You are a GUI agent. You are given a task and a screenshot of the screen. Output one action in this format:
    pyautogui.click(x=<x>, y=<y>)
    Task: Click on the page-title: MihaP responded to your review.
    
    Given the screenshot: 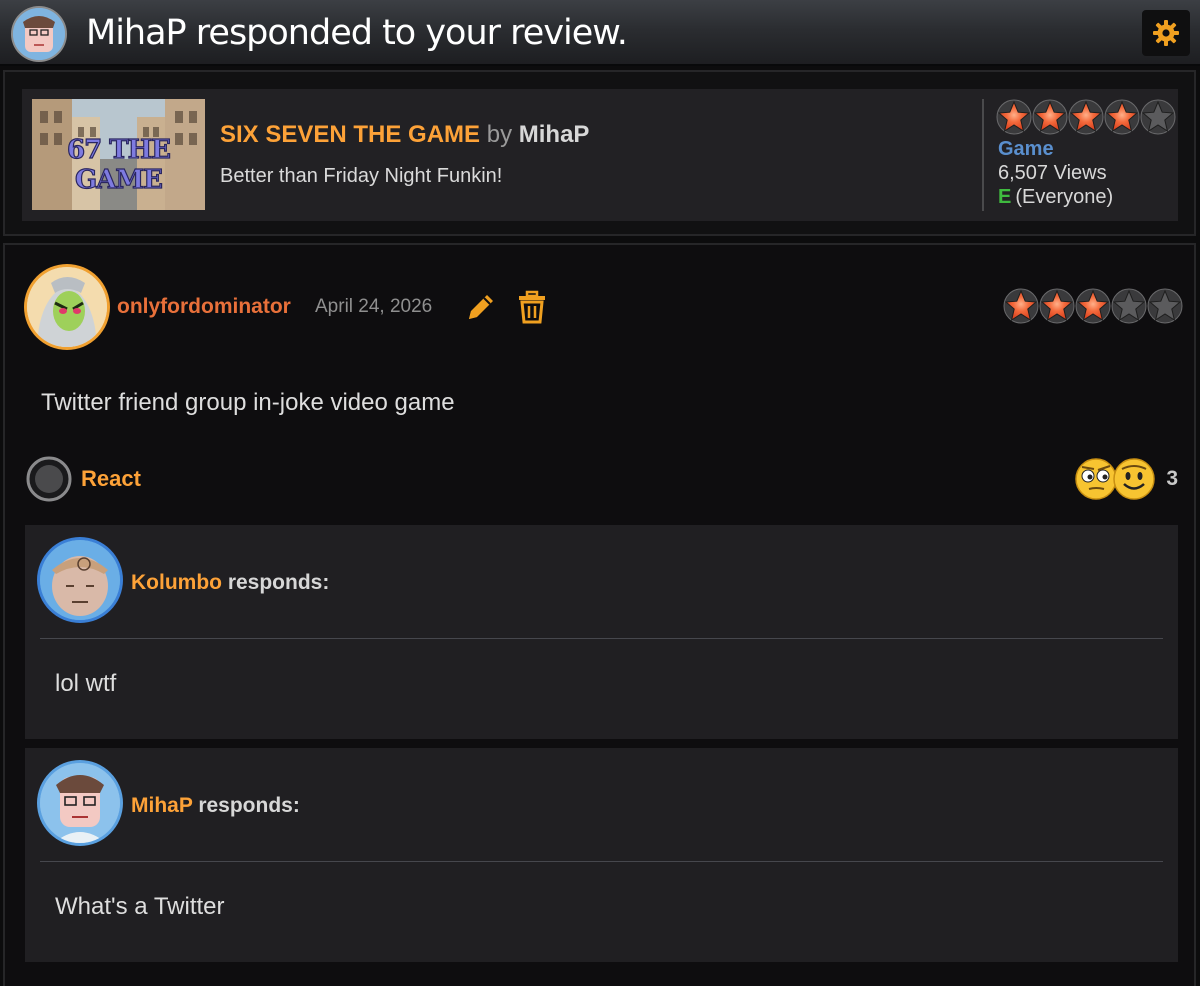 What is the action you would take?
    pyautogui.click(x=357, y=33)
    